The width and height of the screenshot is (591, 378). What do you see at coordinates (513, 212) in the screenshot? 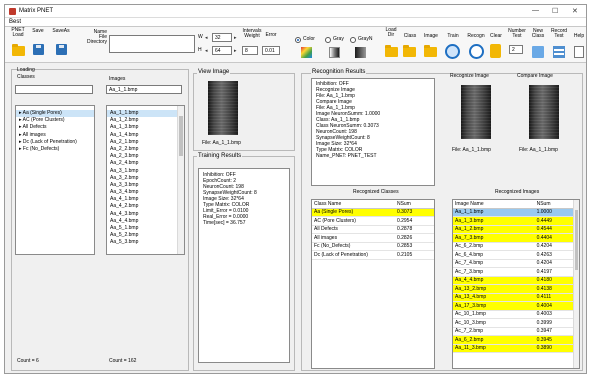
I see `table-row: Aa_1_1.bmp 1.0000` at bounding box center [513, 212].